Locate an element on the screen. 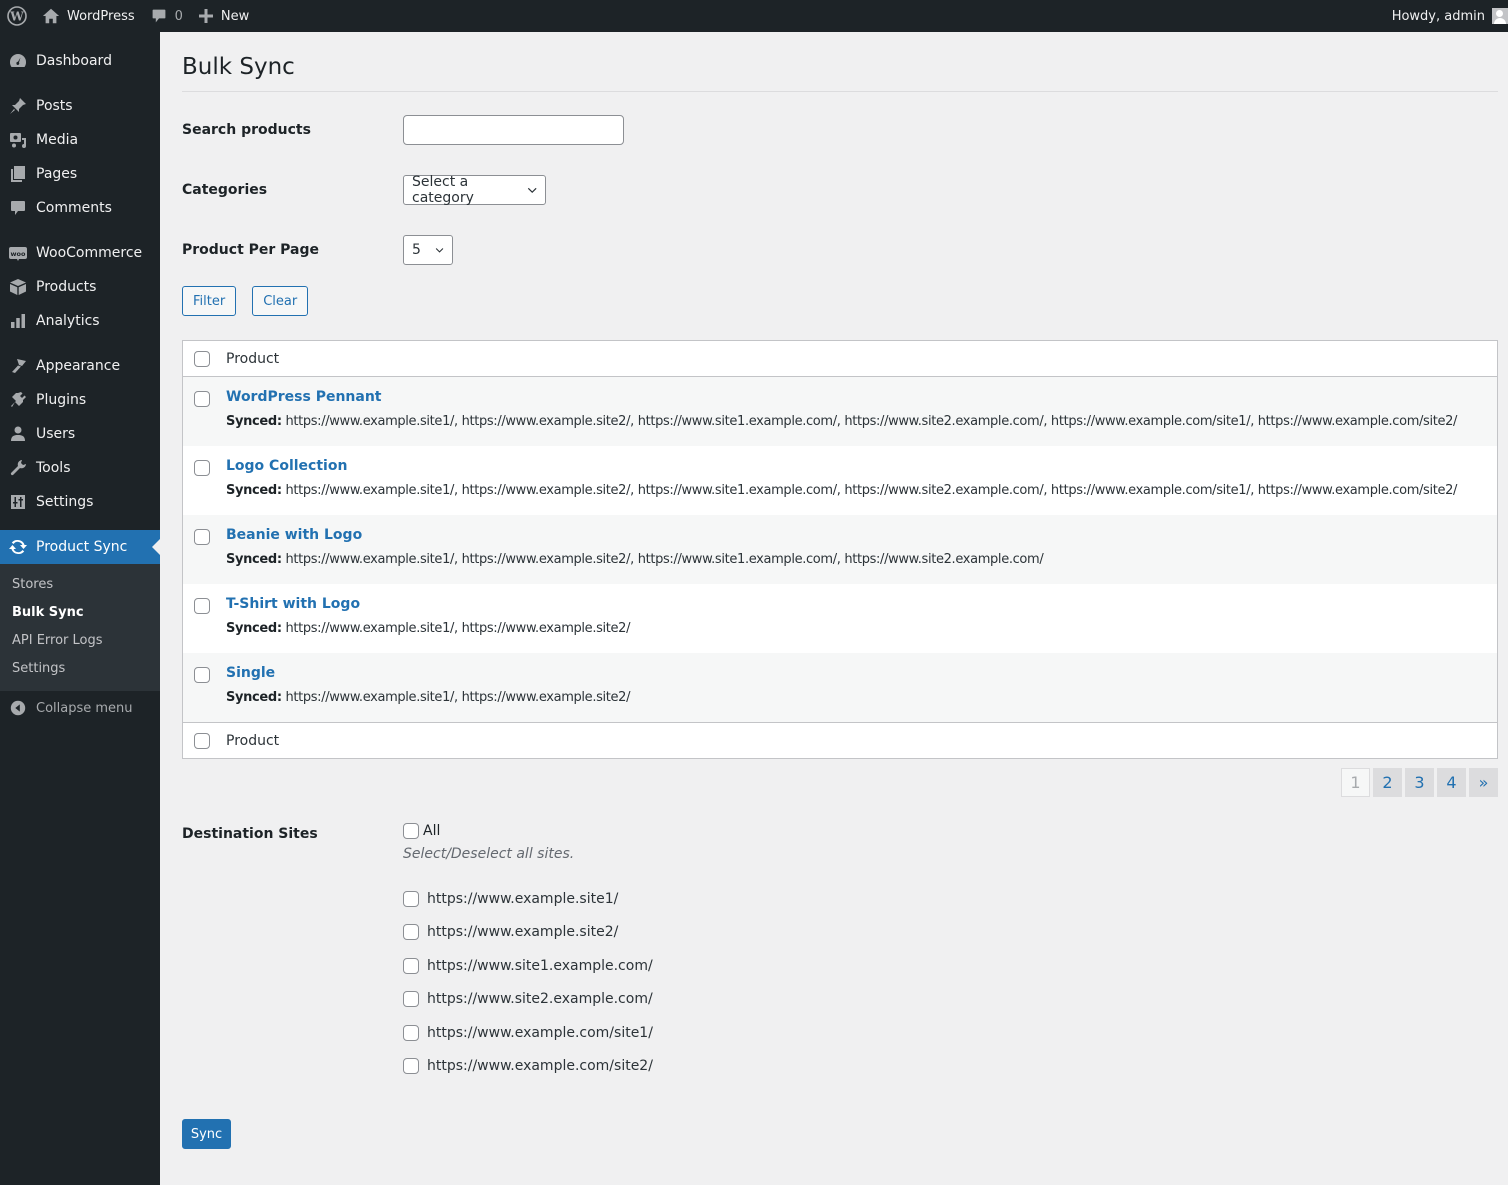 The width and height of the screenshot is (1508, 1185). svg-text: woo is located at coordinates (18, 254).